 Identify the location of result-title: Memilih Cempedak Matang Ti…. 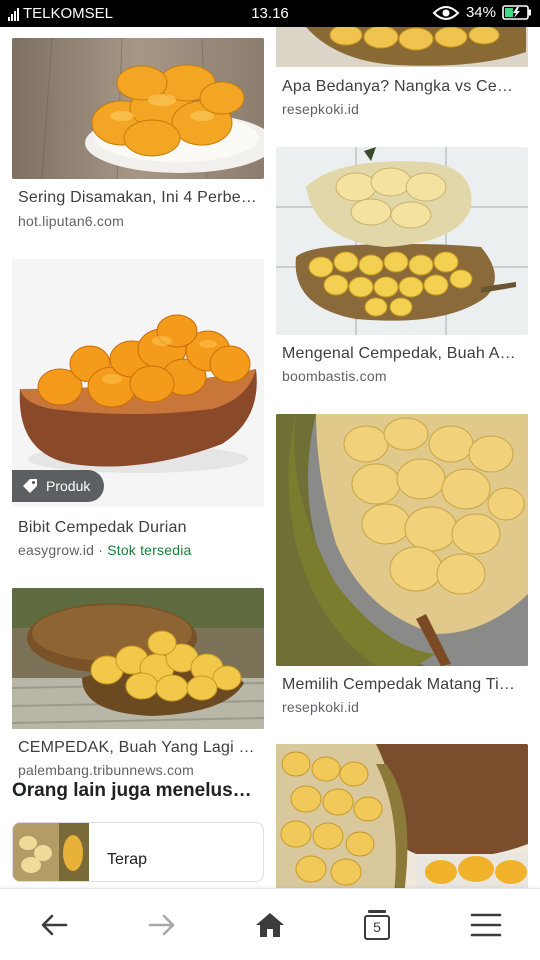
(404, 685).